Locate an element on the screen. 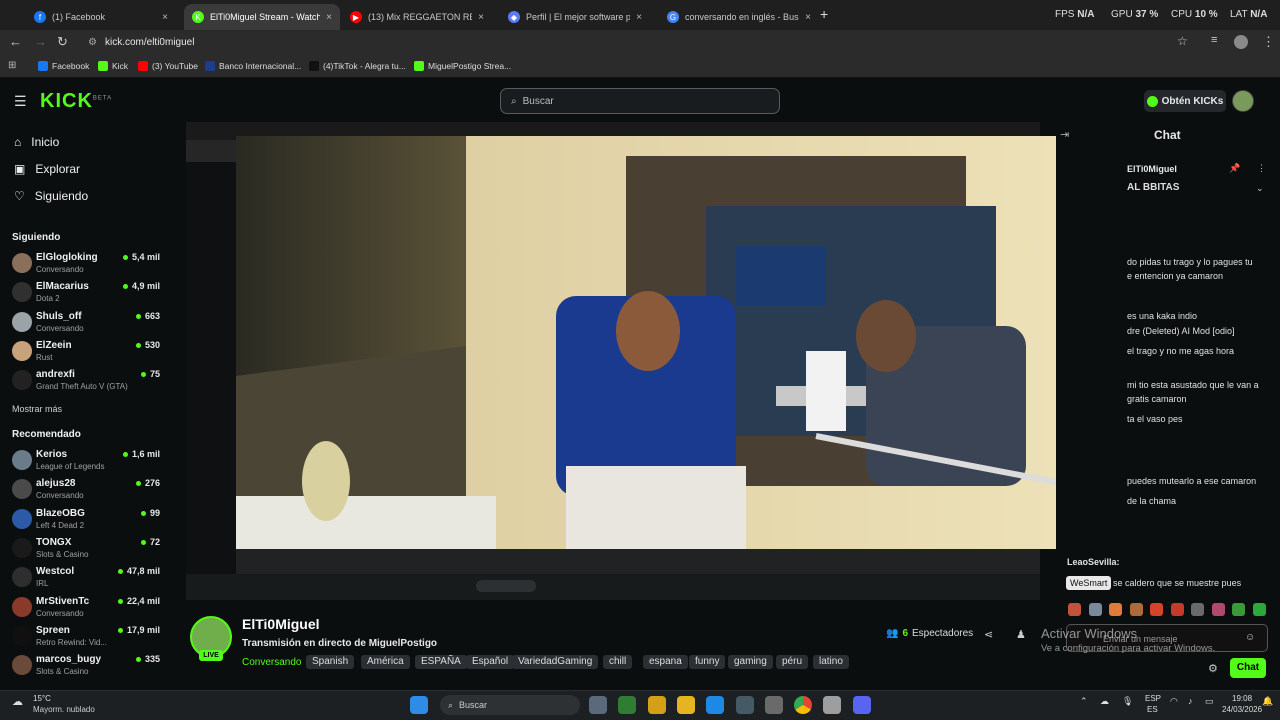  sidebar-nav-item: ♡ Siguiendo is located at coordinates (51, 196).